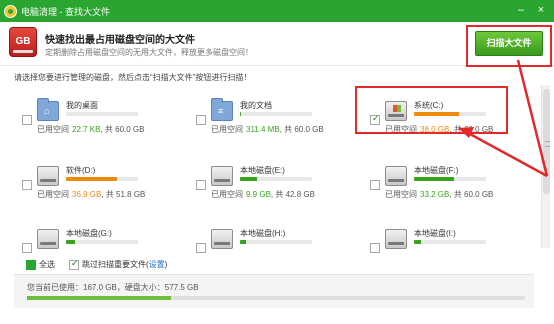  Describe the element at coordinates (47, 264) in the screenshot. I see `select-all-label: 全选` at that location.